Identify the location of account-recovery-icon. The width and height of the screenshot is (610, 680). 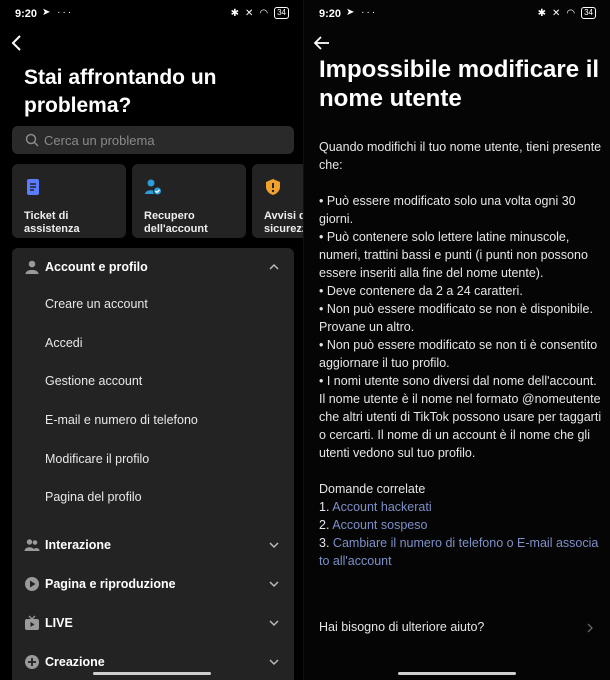
(153, 187).